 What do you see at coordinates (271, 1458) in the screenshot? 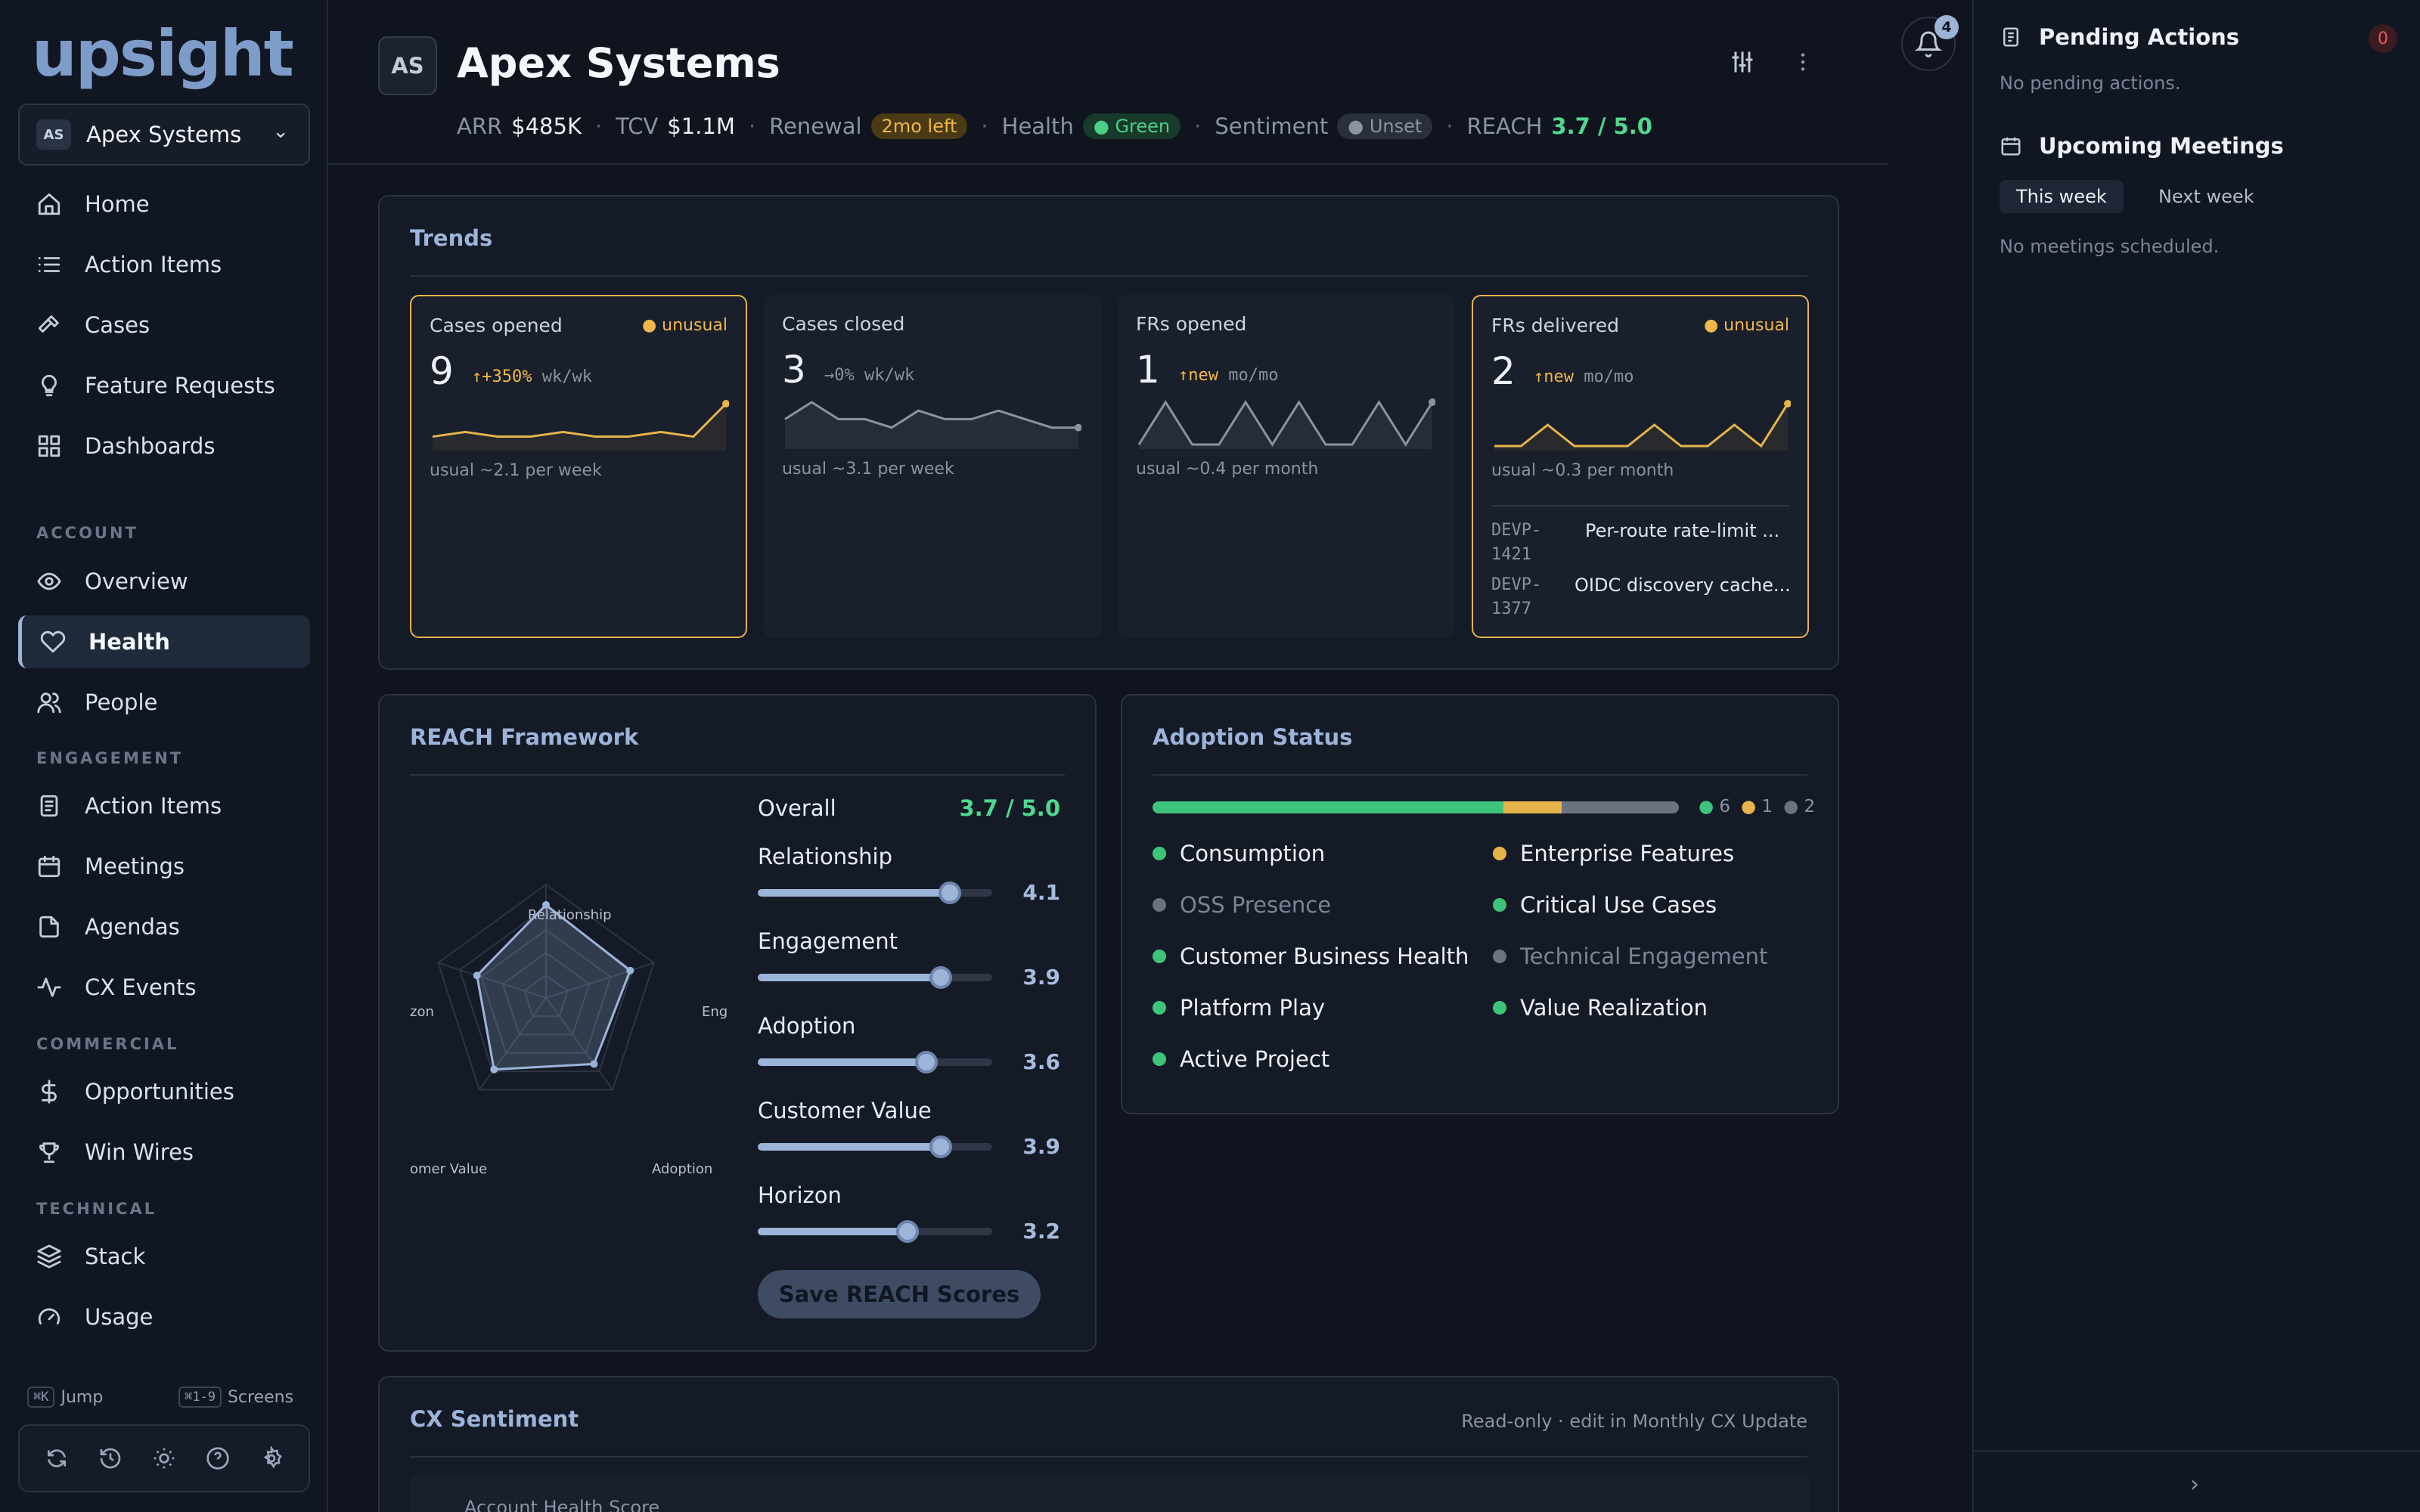
I see `settings-icon` at bounding box center [271, 1458].